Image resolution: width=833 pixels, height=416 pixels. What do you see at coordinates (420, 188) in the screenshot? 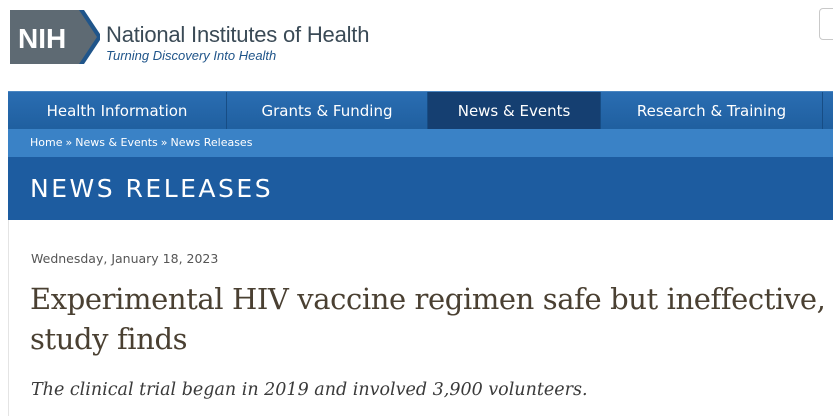
I see `section-banner: NEWS RELEASES` at bounding box center [420, 188].